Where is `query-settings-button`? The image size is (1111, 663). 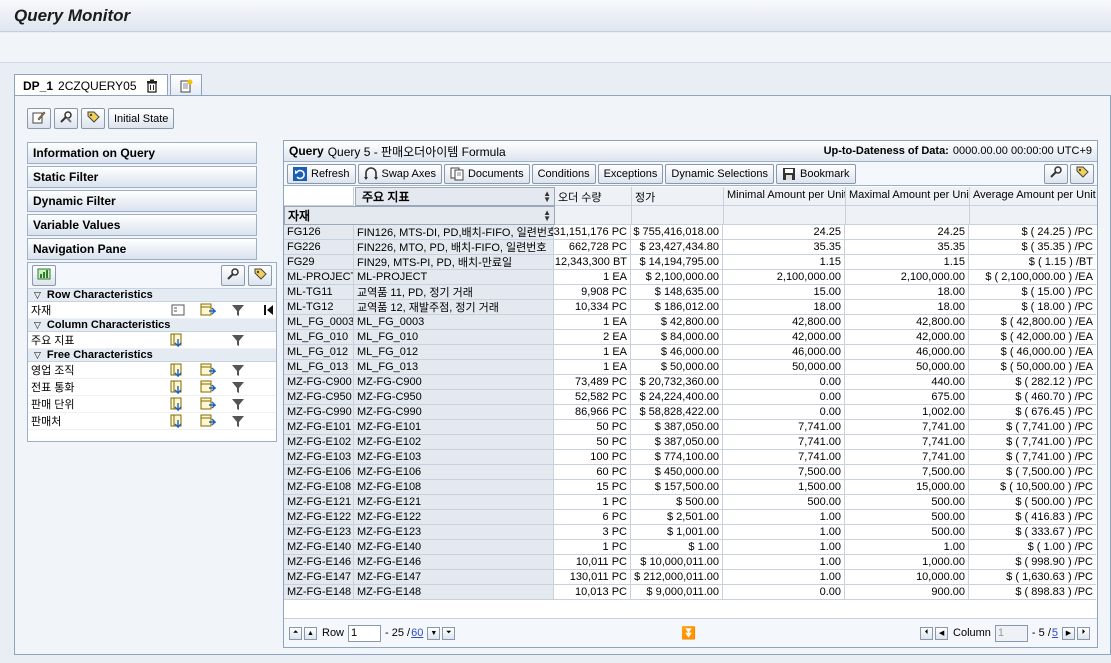
query-settings-button is located at coordinates (1056, 173).